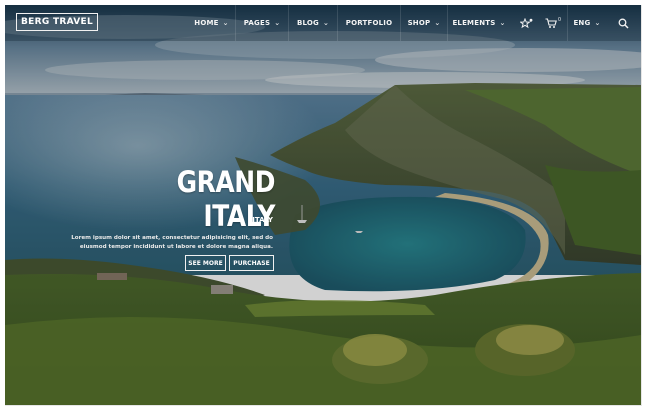  Describe the element at coordinates (257, 23) in the screenshot. I see `nav-item-label: PAGES` at that location.